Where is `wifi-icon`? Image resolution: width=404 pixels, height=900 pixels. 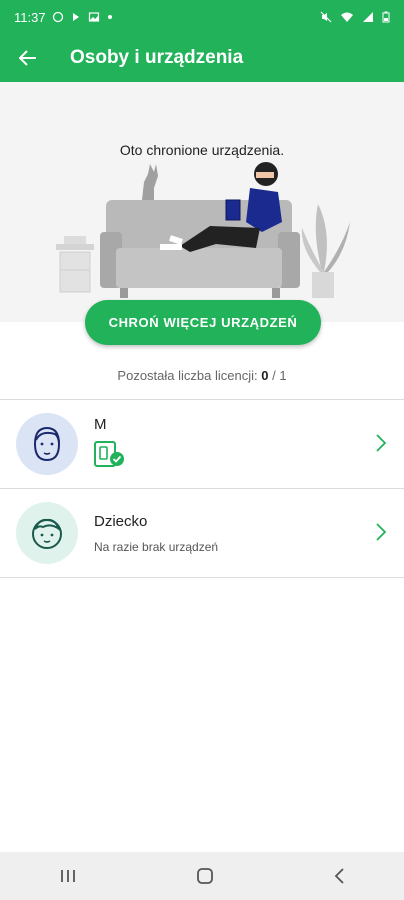
wifi-icon is located at coordinates (347, 17).